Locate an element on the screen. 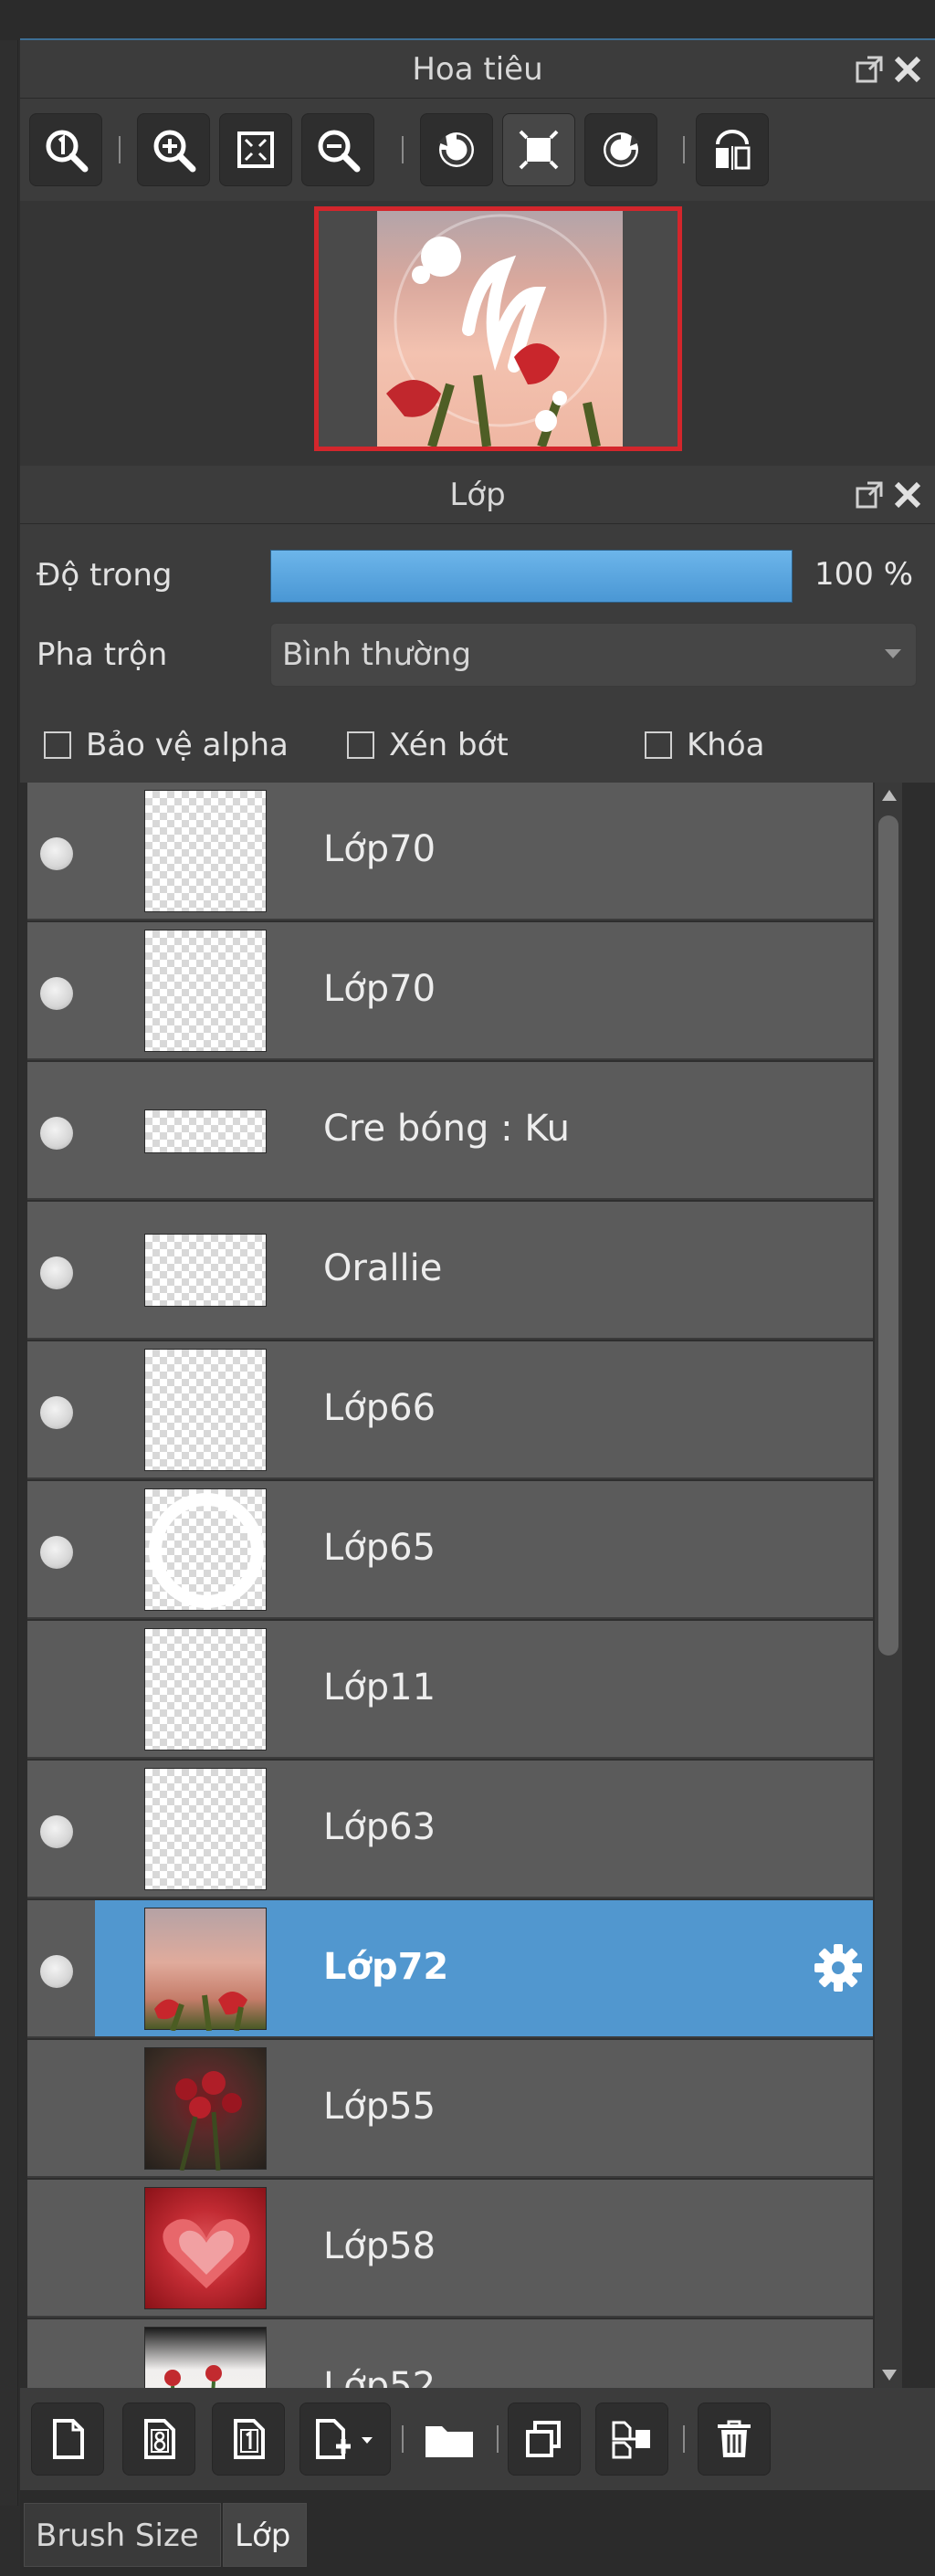 This screenshot has height=2576, width=935. protect-alpha-checkbox: Bảo vệ alpha is located at coordinates (166, 745).